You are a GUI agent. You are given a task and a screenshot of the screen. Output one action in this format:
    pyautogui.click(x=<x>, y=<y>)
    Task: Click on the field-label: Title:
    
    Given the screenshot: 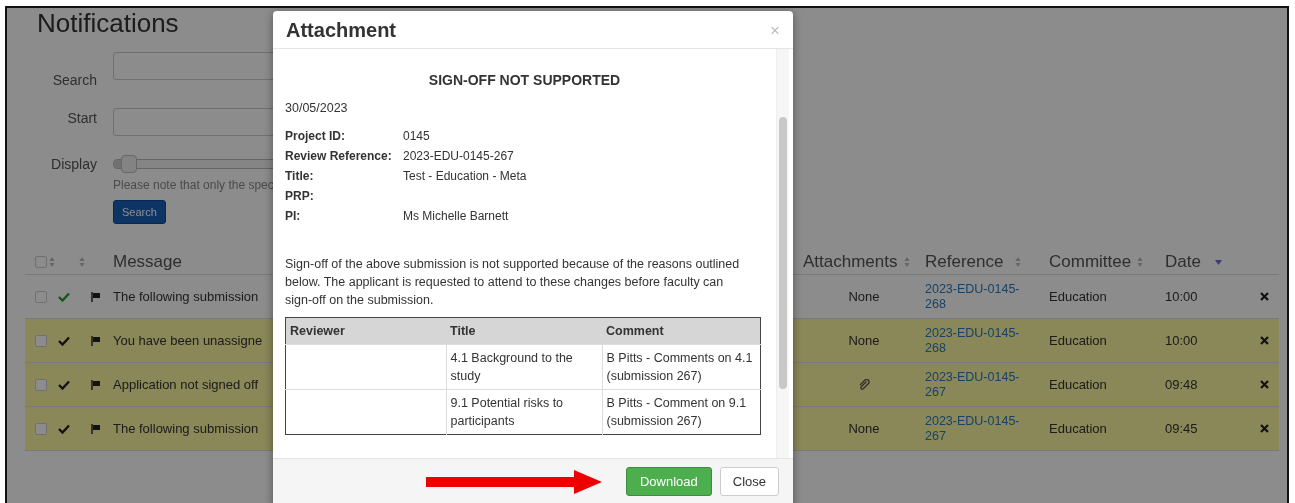 What is the action you would take?
    pyautogui.click(x=300, y=176)
    